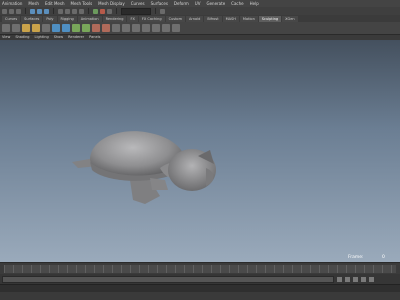 This screenshot has width=400, height=300. Describe the element at coordinates (33, 3) in the screenshot. I see `menu-mesh: Mesh` at that location.